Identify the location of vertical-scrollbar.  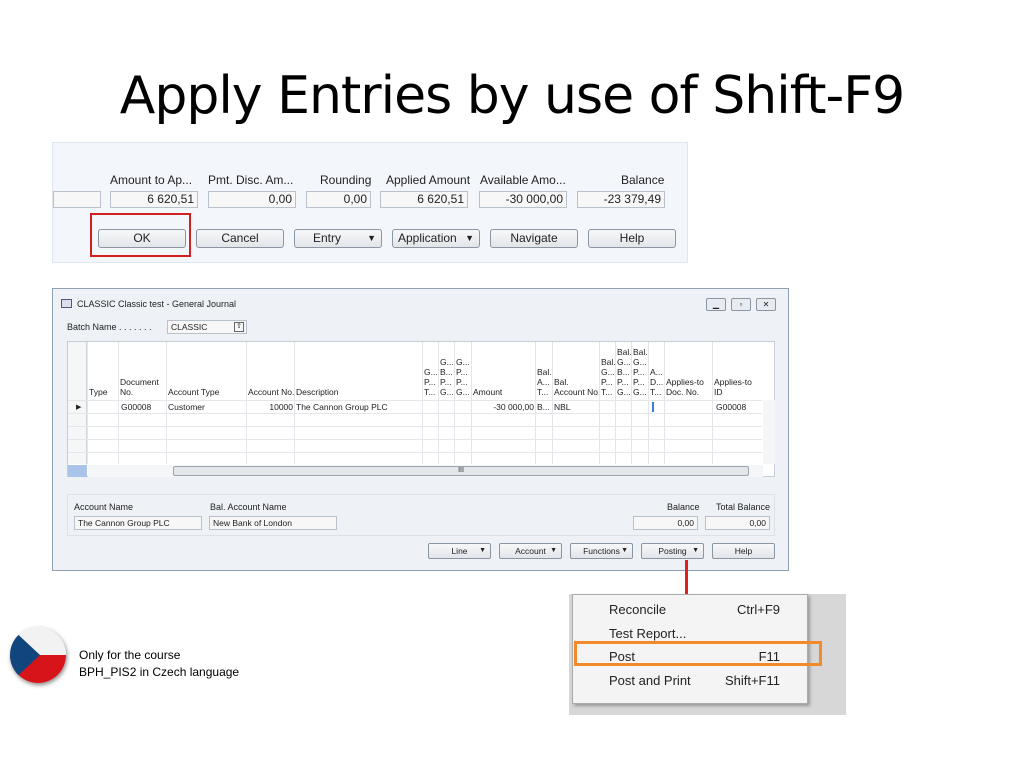
(769, 432).